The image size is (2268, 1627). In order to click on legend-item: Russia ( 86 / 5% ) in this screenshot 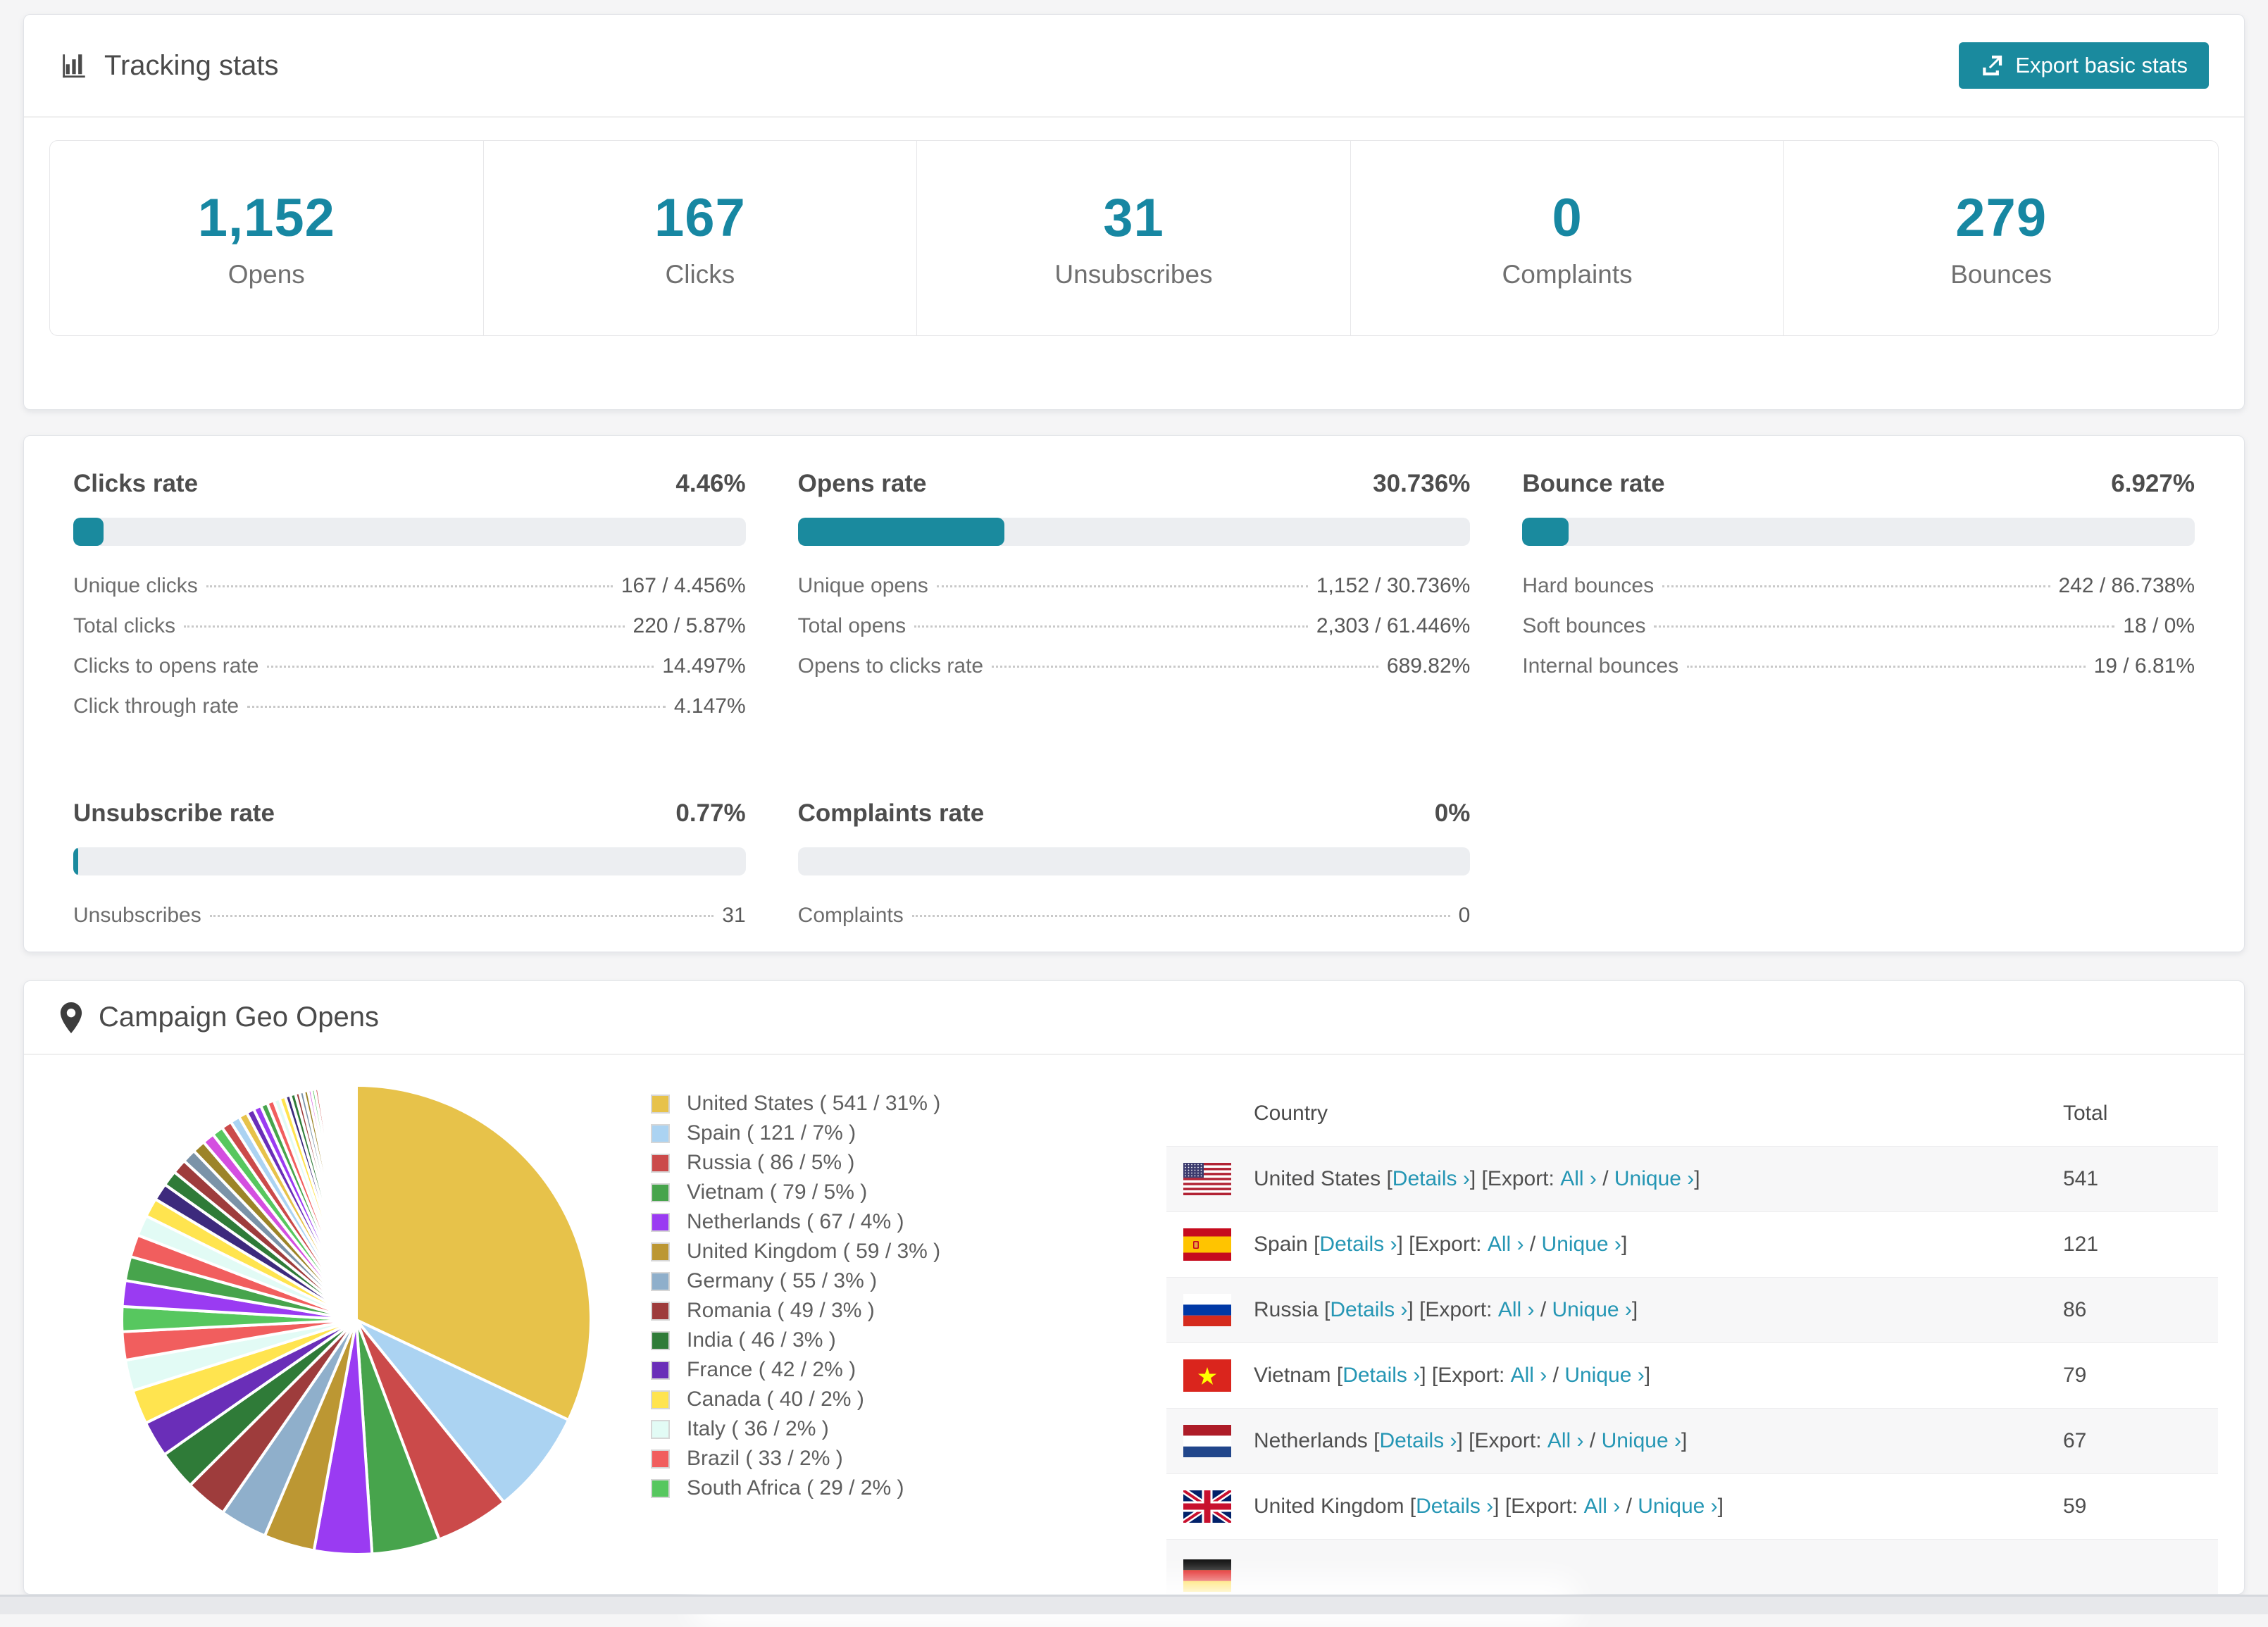, I will do `click(796, 1163)`.